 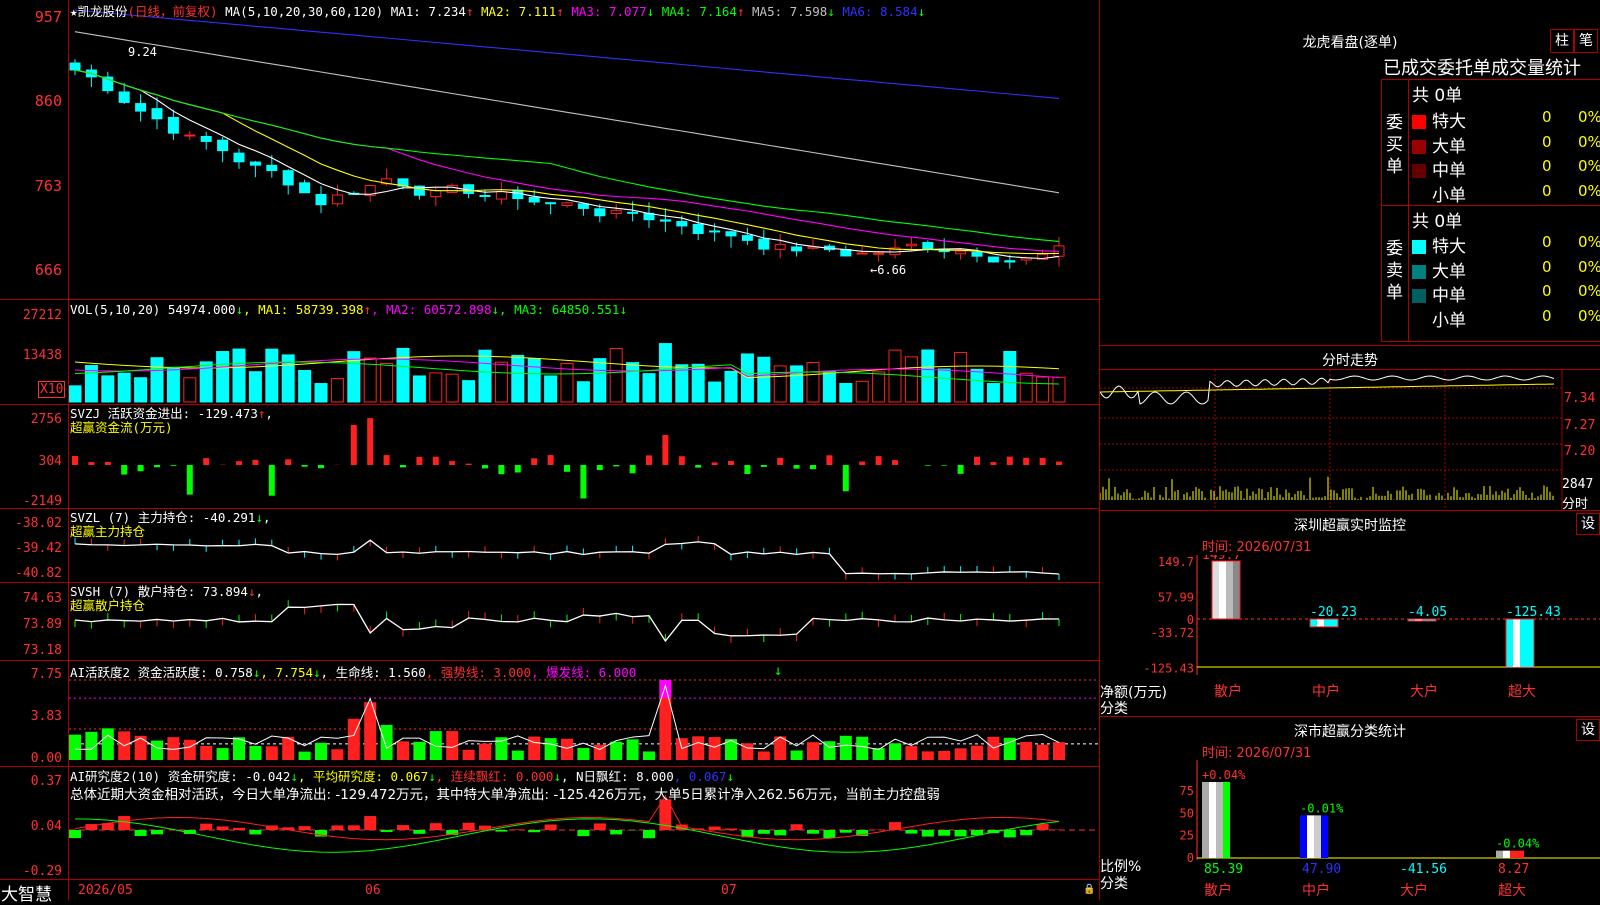 I want to click on monitor-cat-label: 分类, so click(x=1114, y=708).